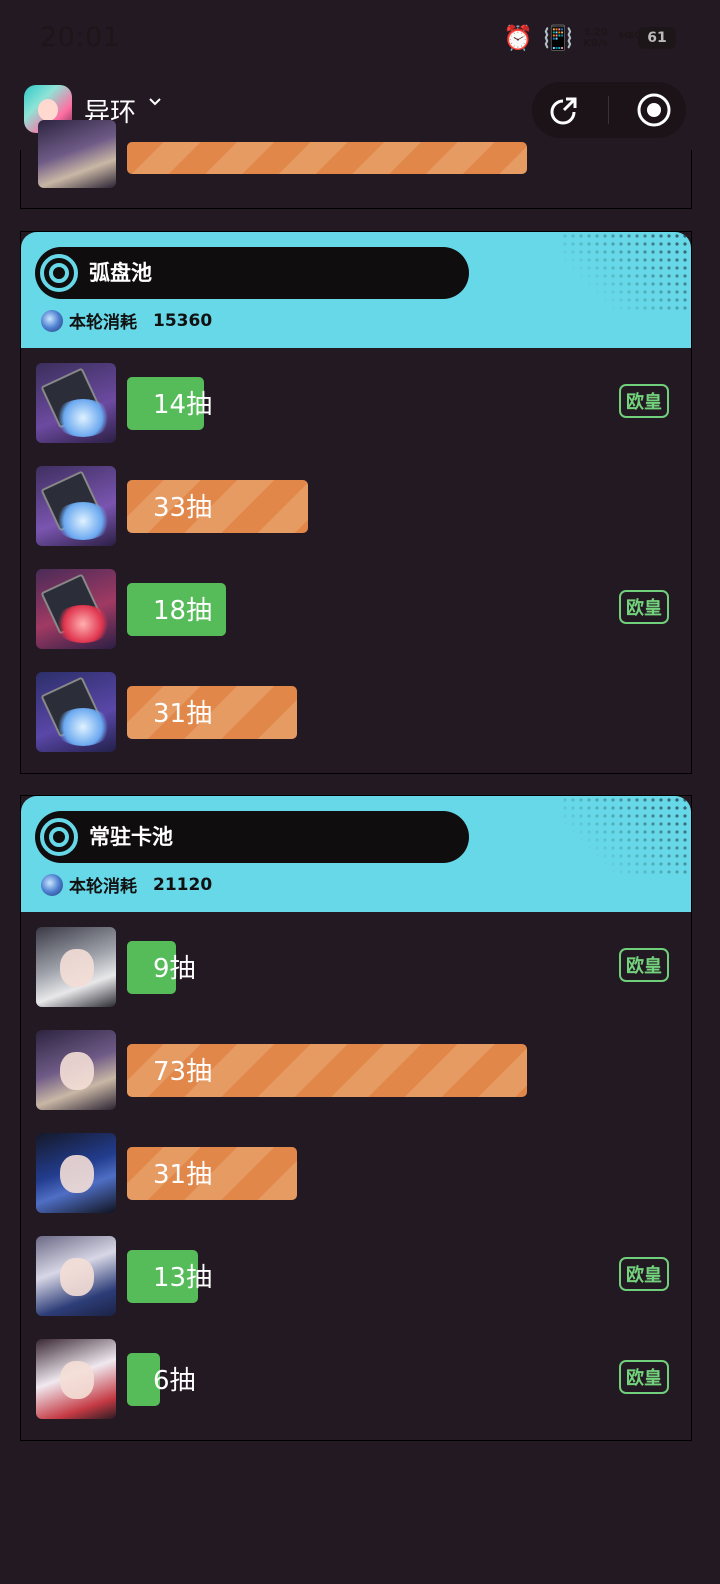  What do you see at coordinates (356, 1272) in the screenshot?
I see `pull-row: 13抽 欧皇` at bounding box center [356, 1272].